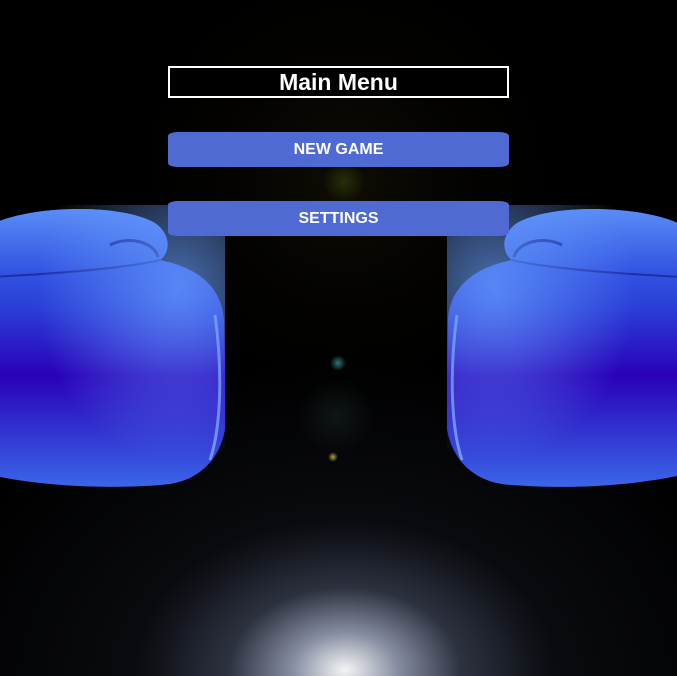  I want to click on settings-button: SETTINGS, so click(338, 218).